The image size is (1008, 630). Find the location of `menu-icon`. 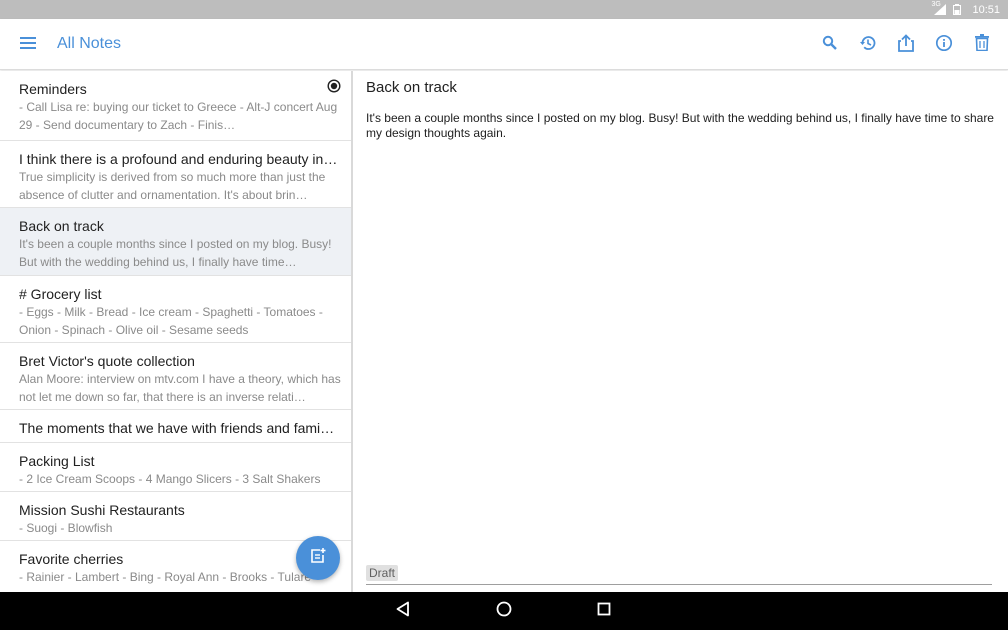

menu-icon is located at coordinates (28, 45).